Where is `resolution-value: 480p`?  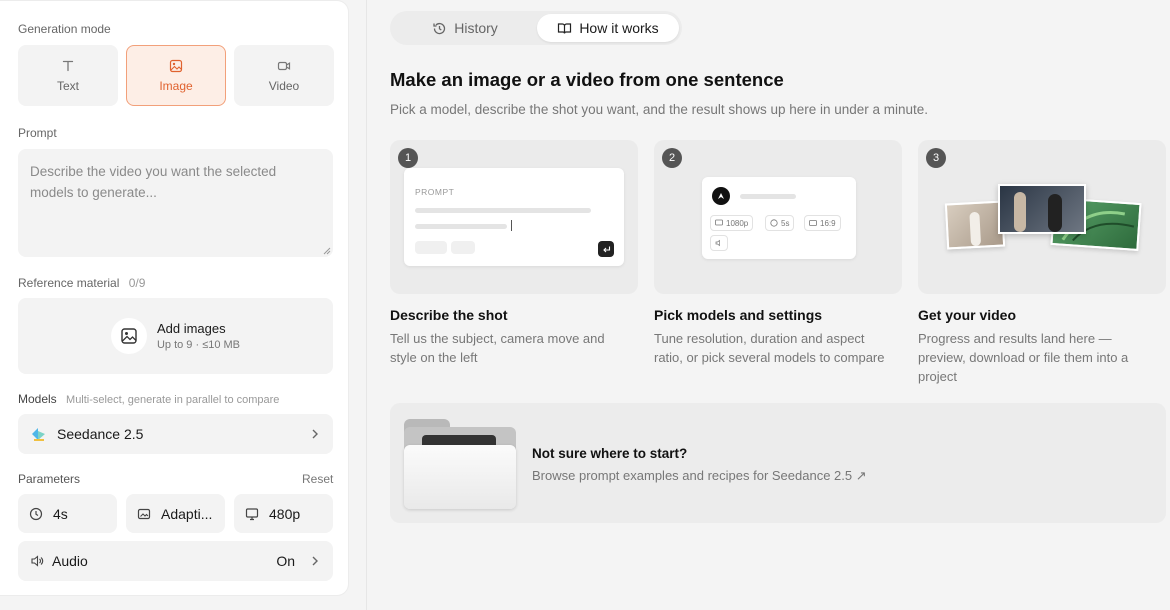
resolution-value: 480p is located at coordinates (285, 513).